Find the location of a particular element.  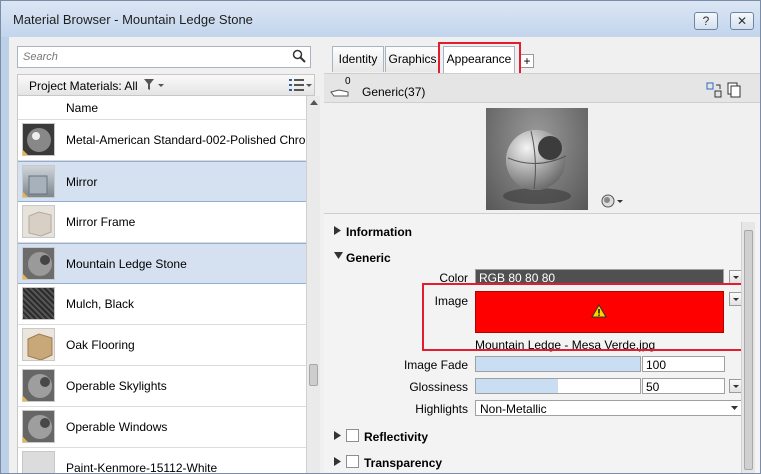

image-fade-field: 100 is located at coordinates (683, 364).